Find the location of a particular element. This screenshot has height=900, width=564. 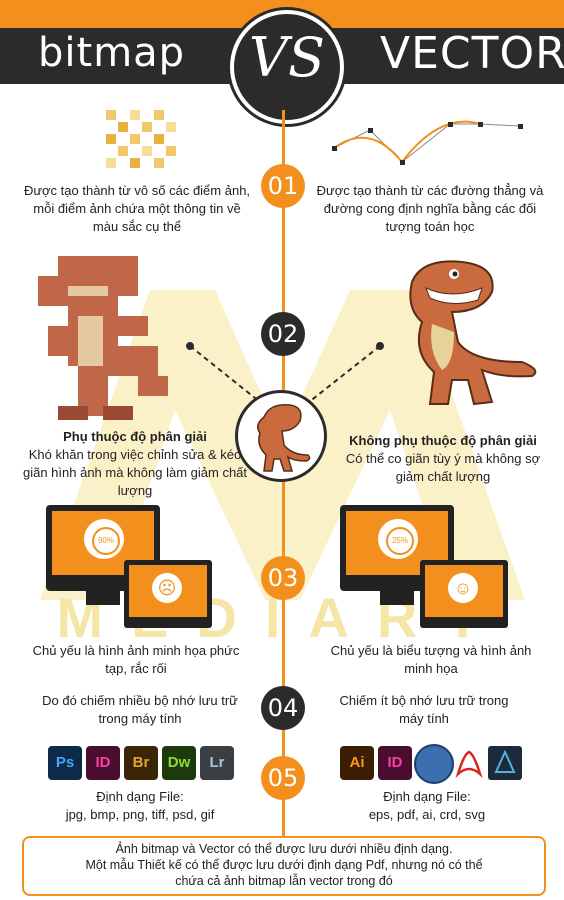

acrobat-icon is located at coordinates (469, 763).